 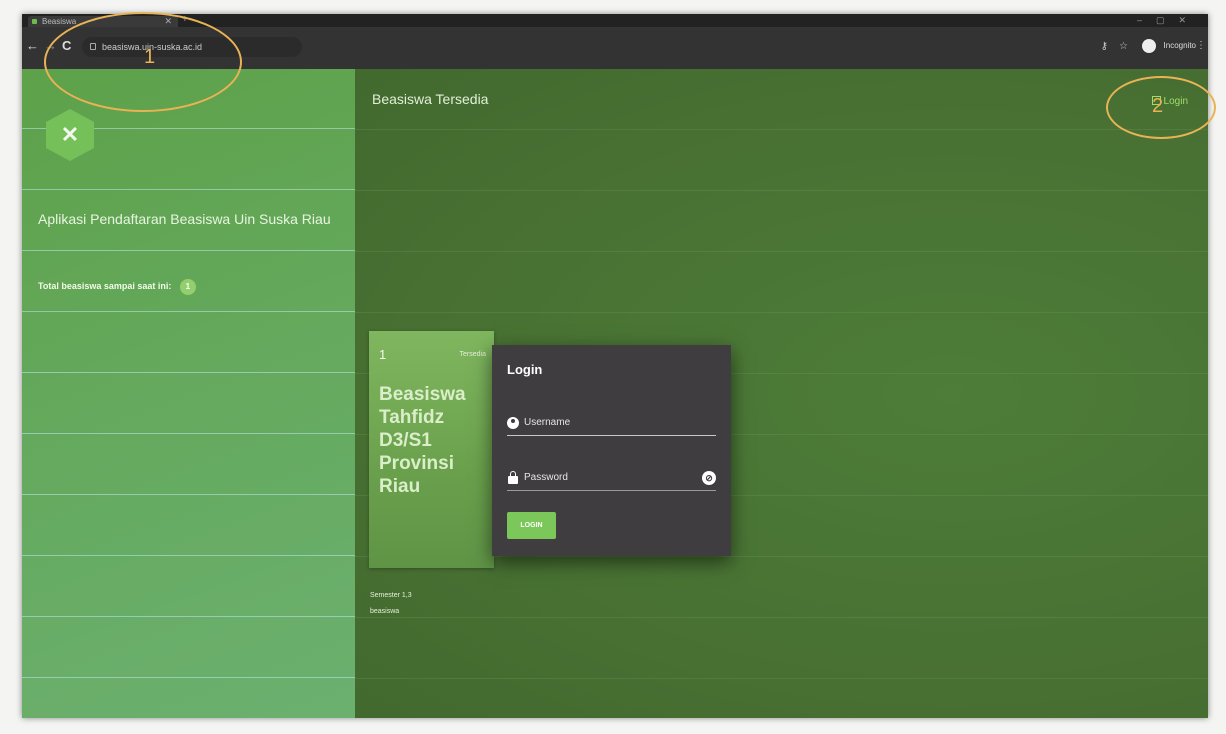 What do you see at coordinates (709, 478) in the screenshot?
I see `eye-off-icon: ⊘` at bounding box center [709, 478].